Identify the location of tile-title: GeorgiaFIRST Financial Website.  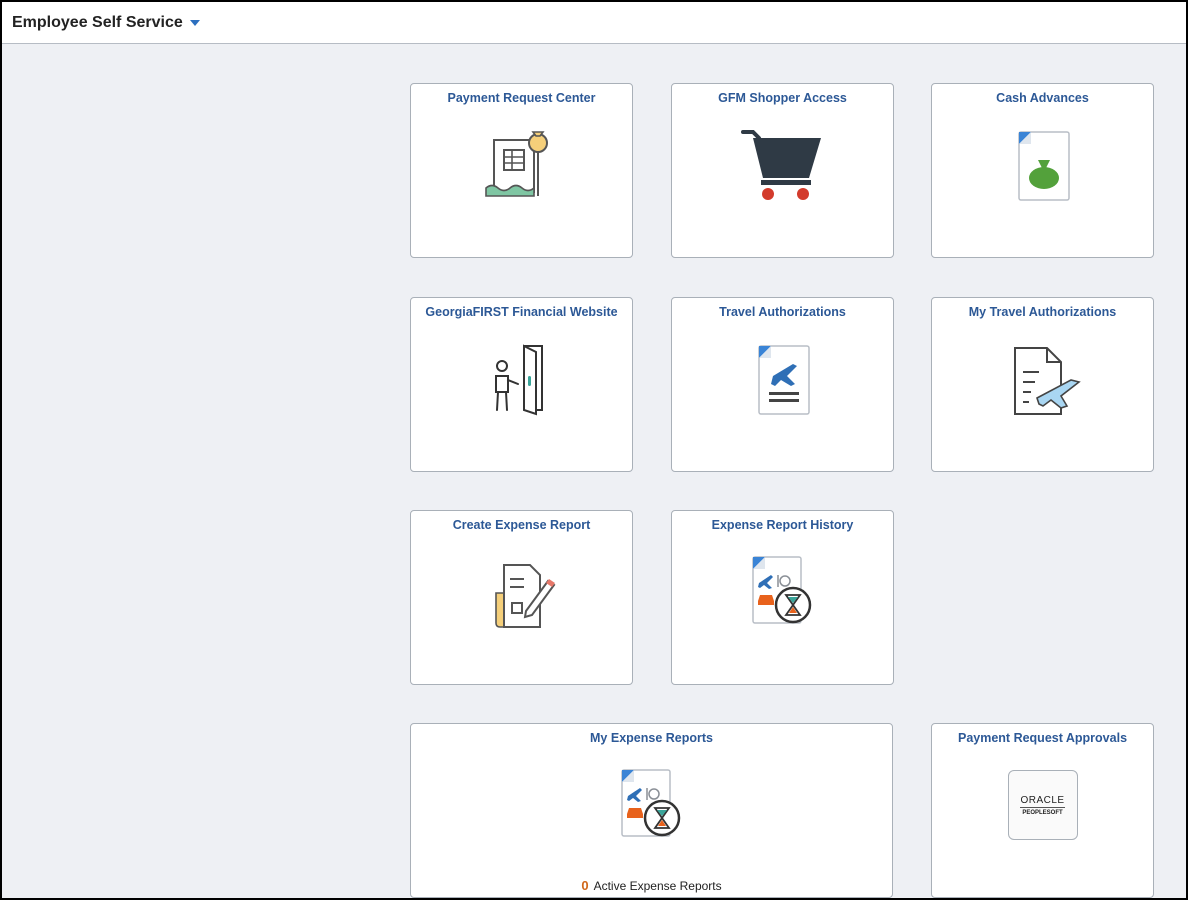
(521, 312).